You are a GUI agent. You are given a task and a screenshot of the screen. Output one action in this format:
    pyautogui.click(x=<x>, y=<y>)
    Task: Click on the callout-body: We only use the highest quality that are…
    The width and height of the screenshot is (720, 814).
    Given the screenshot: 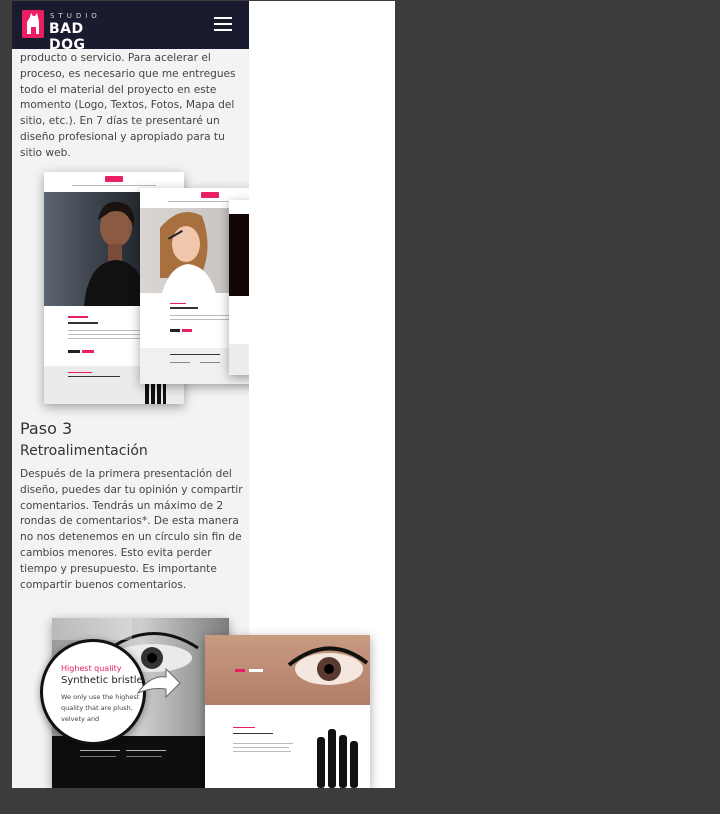 What is the action you would take?
    pyautogui.click(x=100, y=708)
    